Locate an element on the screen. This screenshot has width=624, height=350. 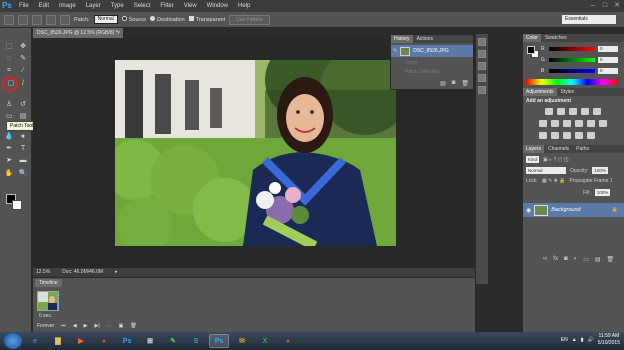
excel-icon: X is located at coordinates (265, 341).